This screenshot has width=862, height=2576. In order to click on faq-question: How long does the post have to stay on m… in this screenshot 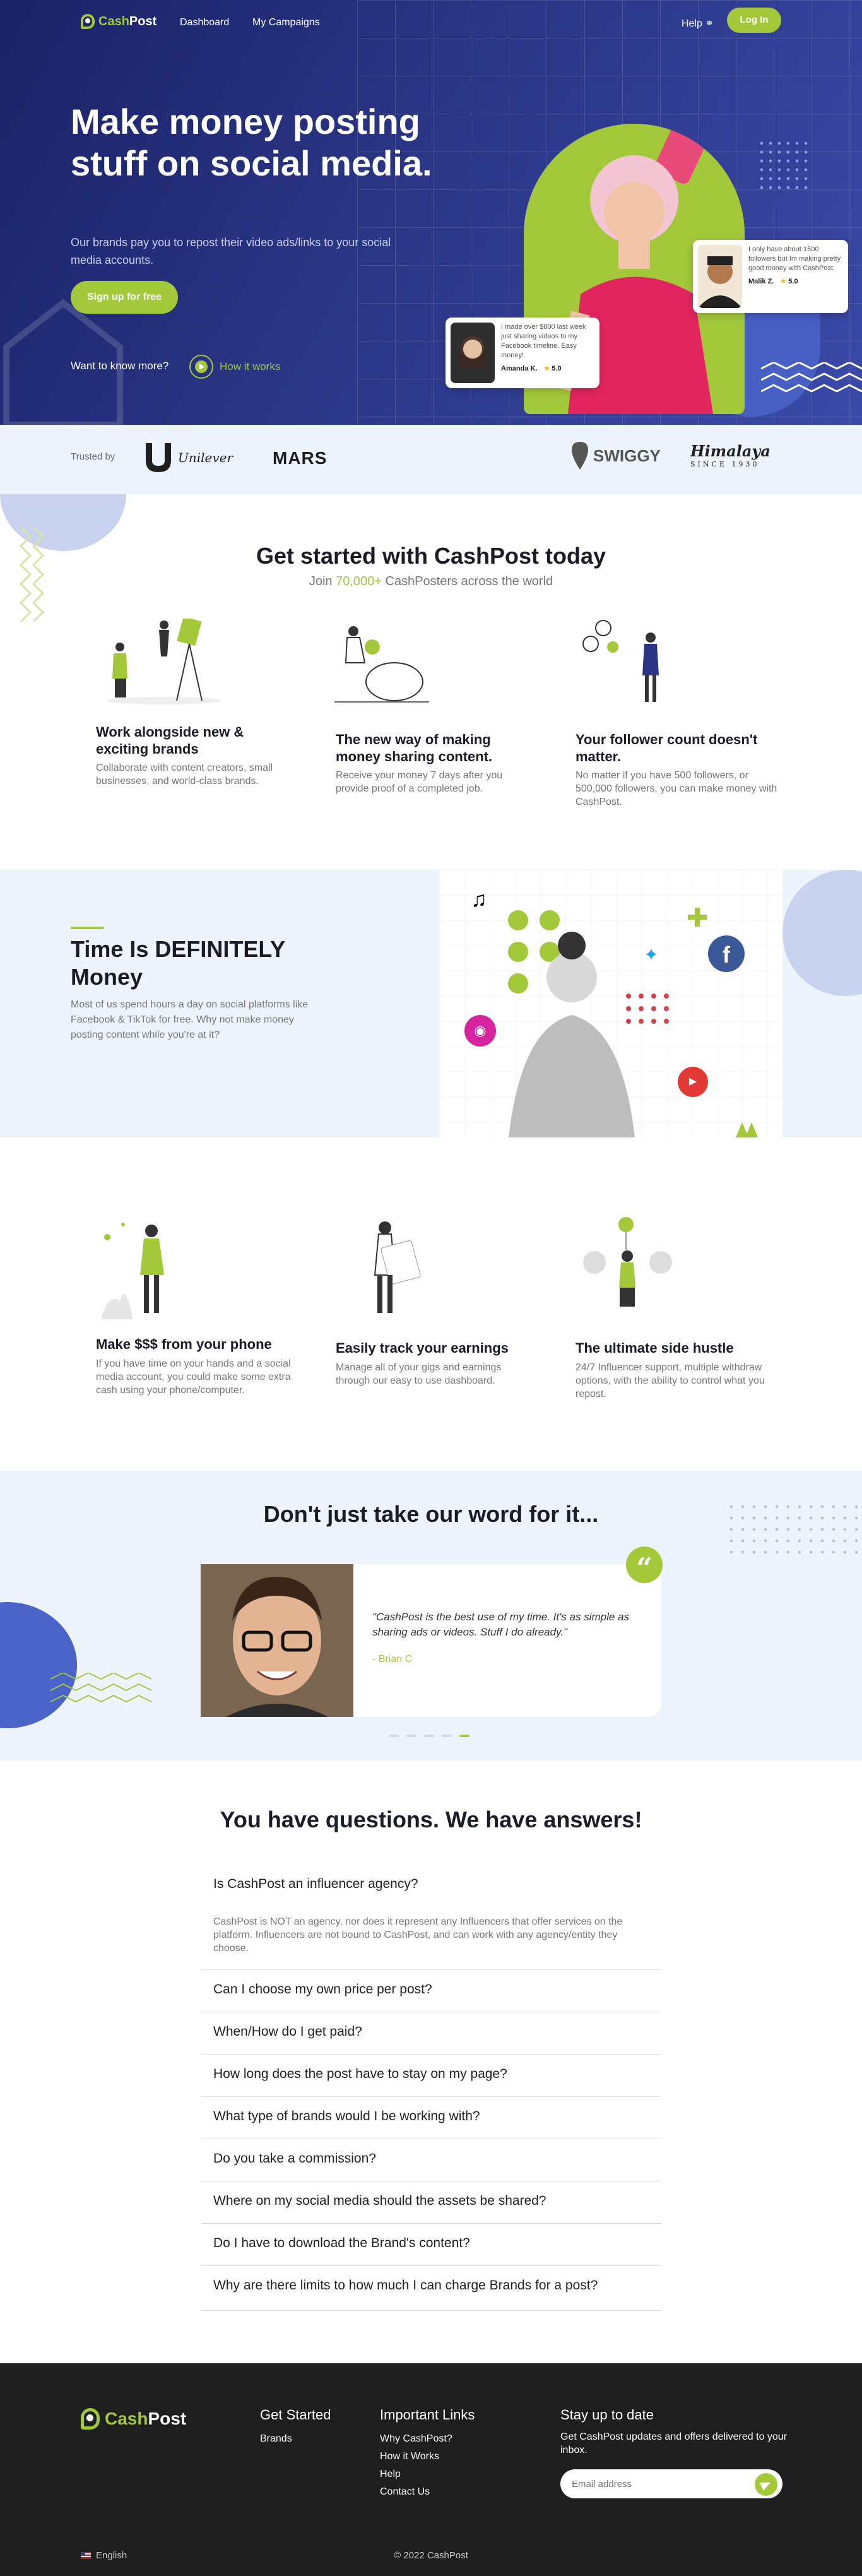, I will do `click(360, 2074)`.